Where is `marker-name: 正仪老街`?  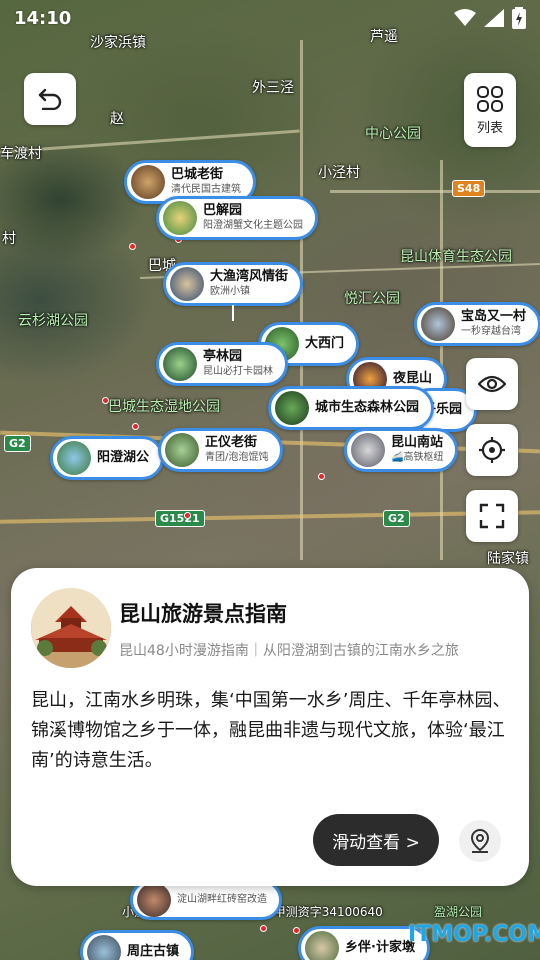 marker-name: 正仪老街 is located at coordinates (231, 442).